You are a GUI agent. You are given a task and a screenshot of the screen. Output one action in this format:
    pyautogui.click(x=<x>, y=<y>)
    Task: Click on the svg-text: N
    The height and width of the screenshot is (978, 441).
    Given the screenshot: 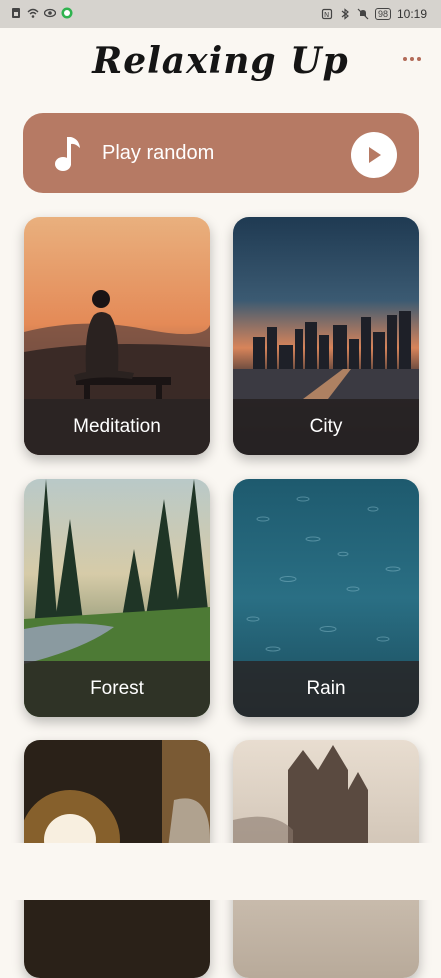 What is the action you would take?
    pyautogui.click(x=326, y=15)
    